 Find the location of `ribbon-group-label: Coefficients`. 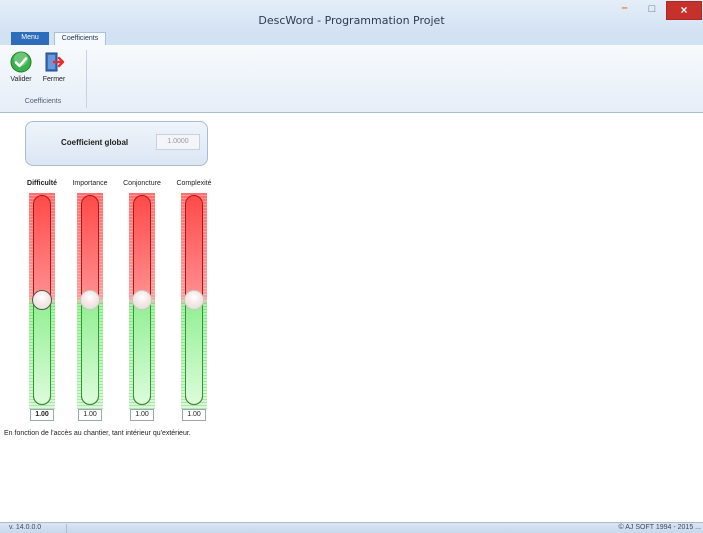

ribbon-group-label: Coefficients is located at coordinates (43, 101).